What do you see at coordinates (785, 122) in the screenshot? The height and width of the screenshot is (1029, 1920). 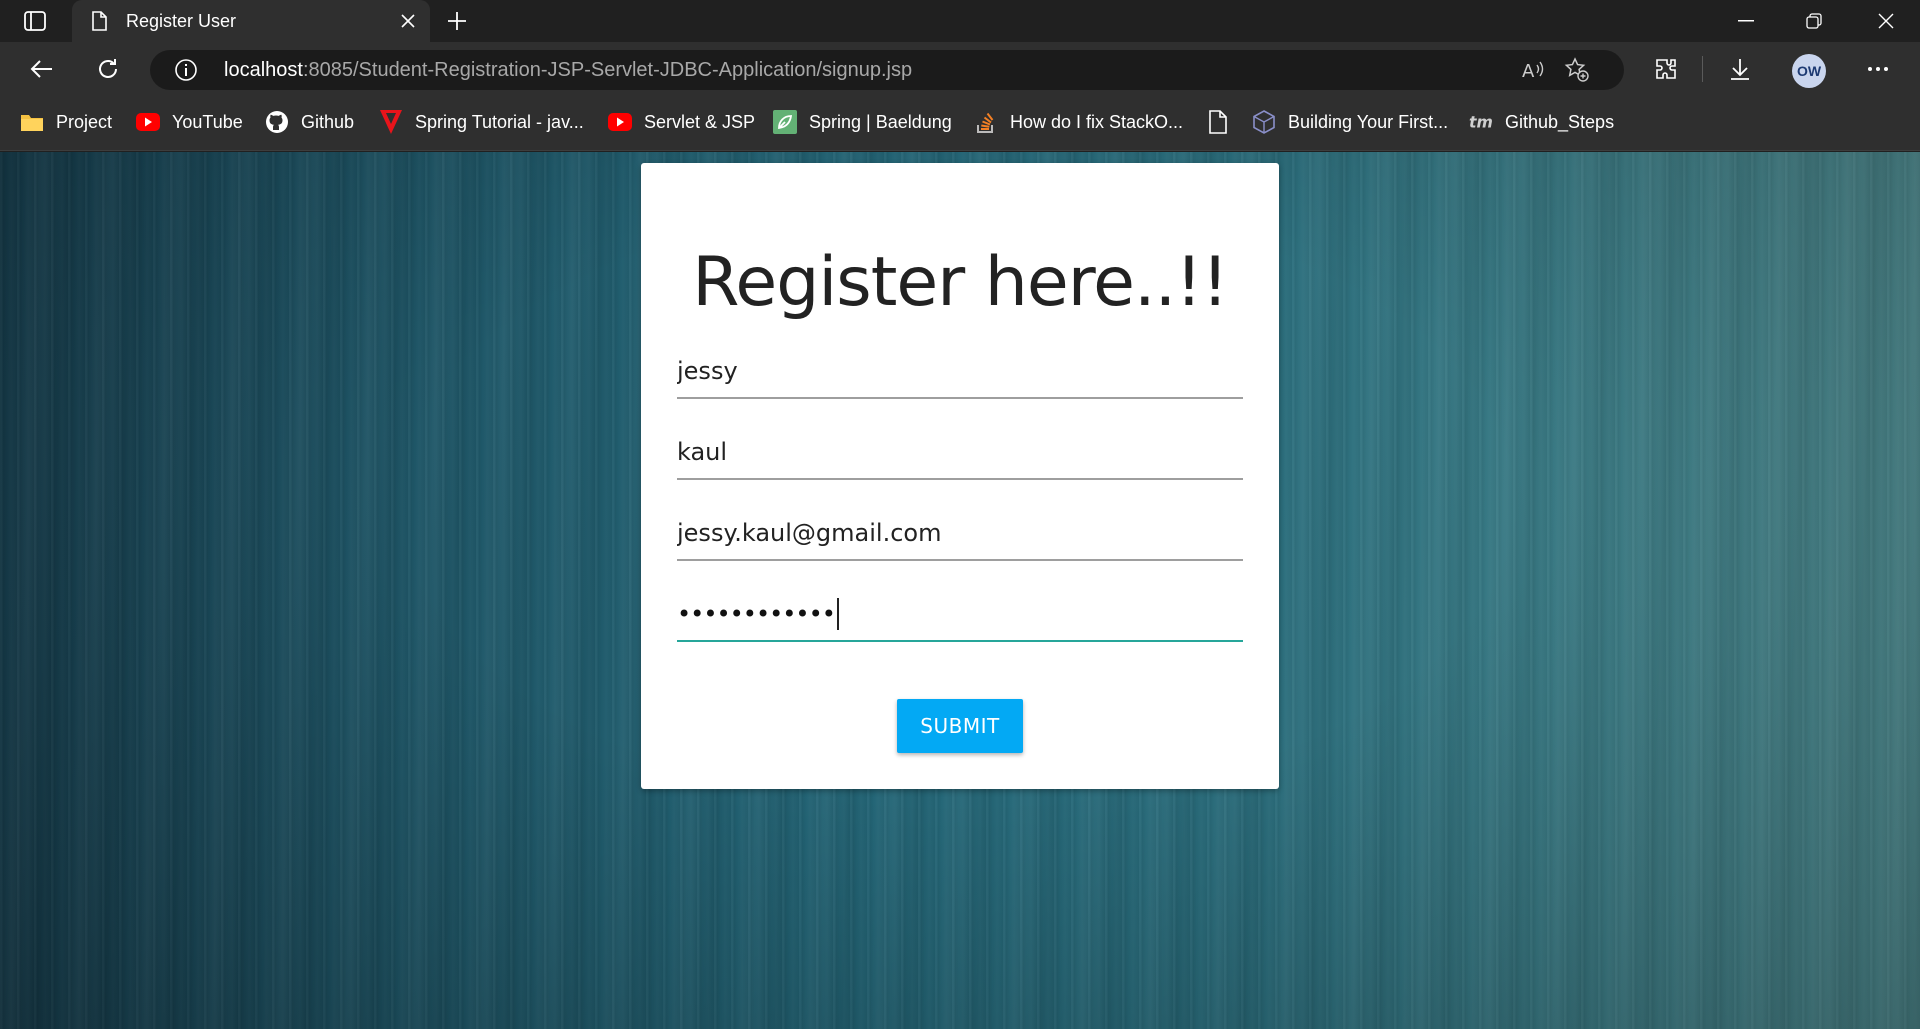 I see `baeldung-icon` at bounding box center [785, 122].